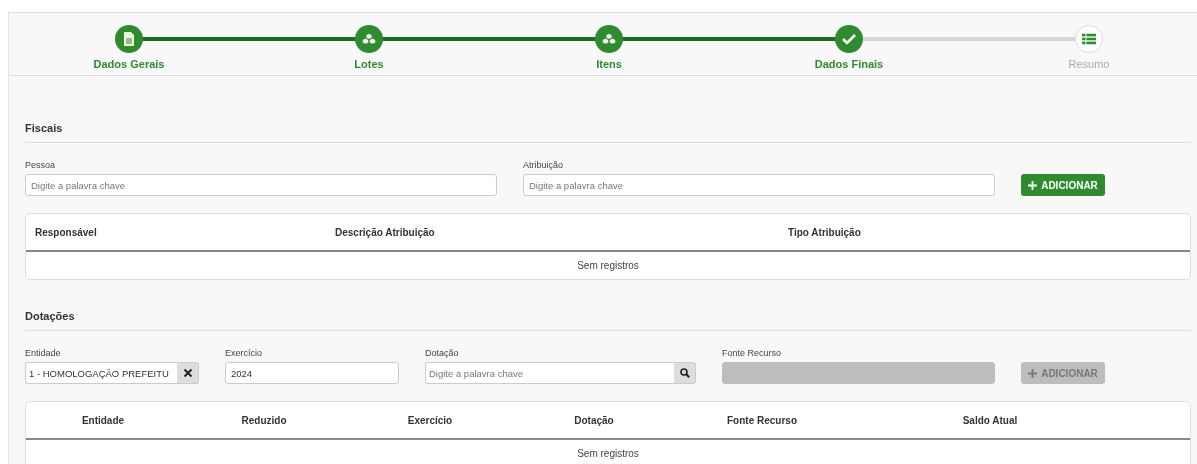  What do you see at coordinates (1089, 64) in the screenshot?
I see `step-label: Resumo` at bounding box center [1089, 64].